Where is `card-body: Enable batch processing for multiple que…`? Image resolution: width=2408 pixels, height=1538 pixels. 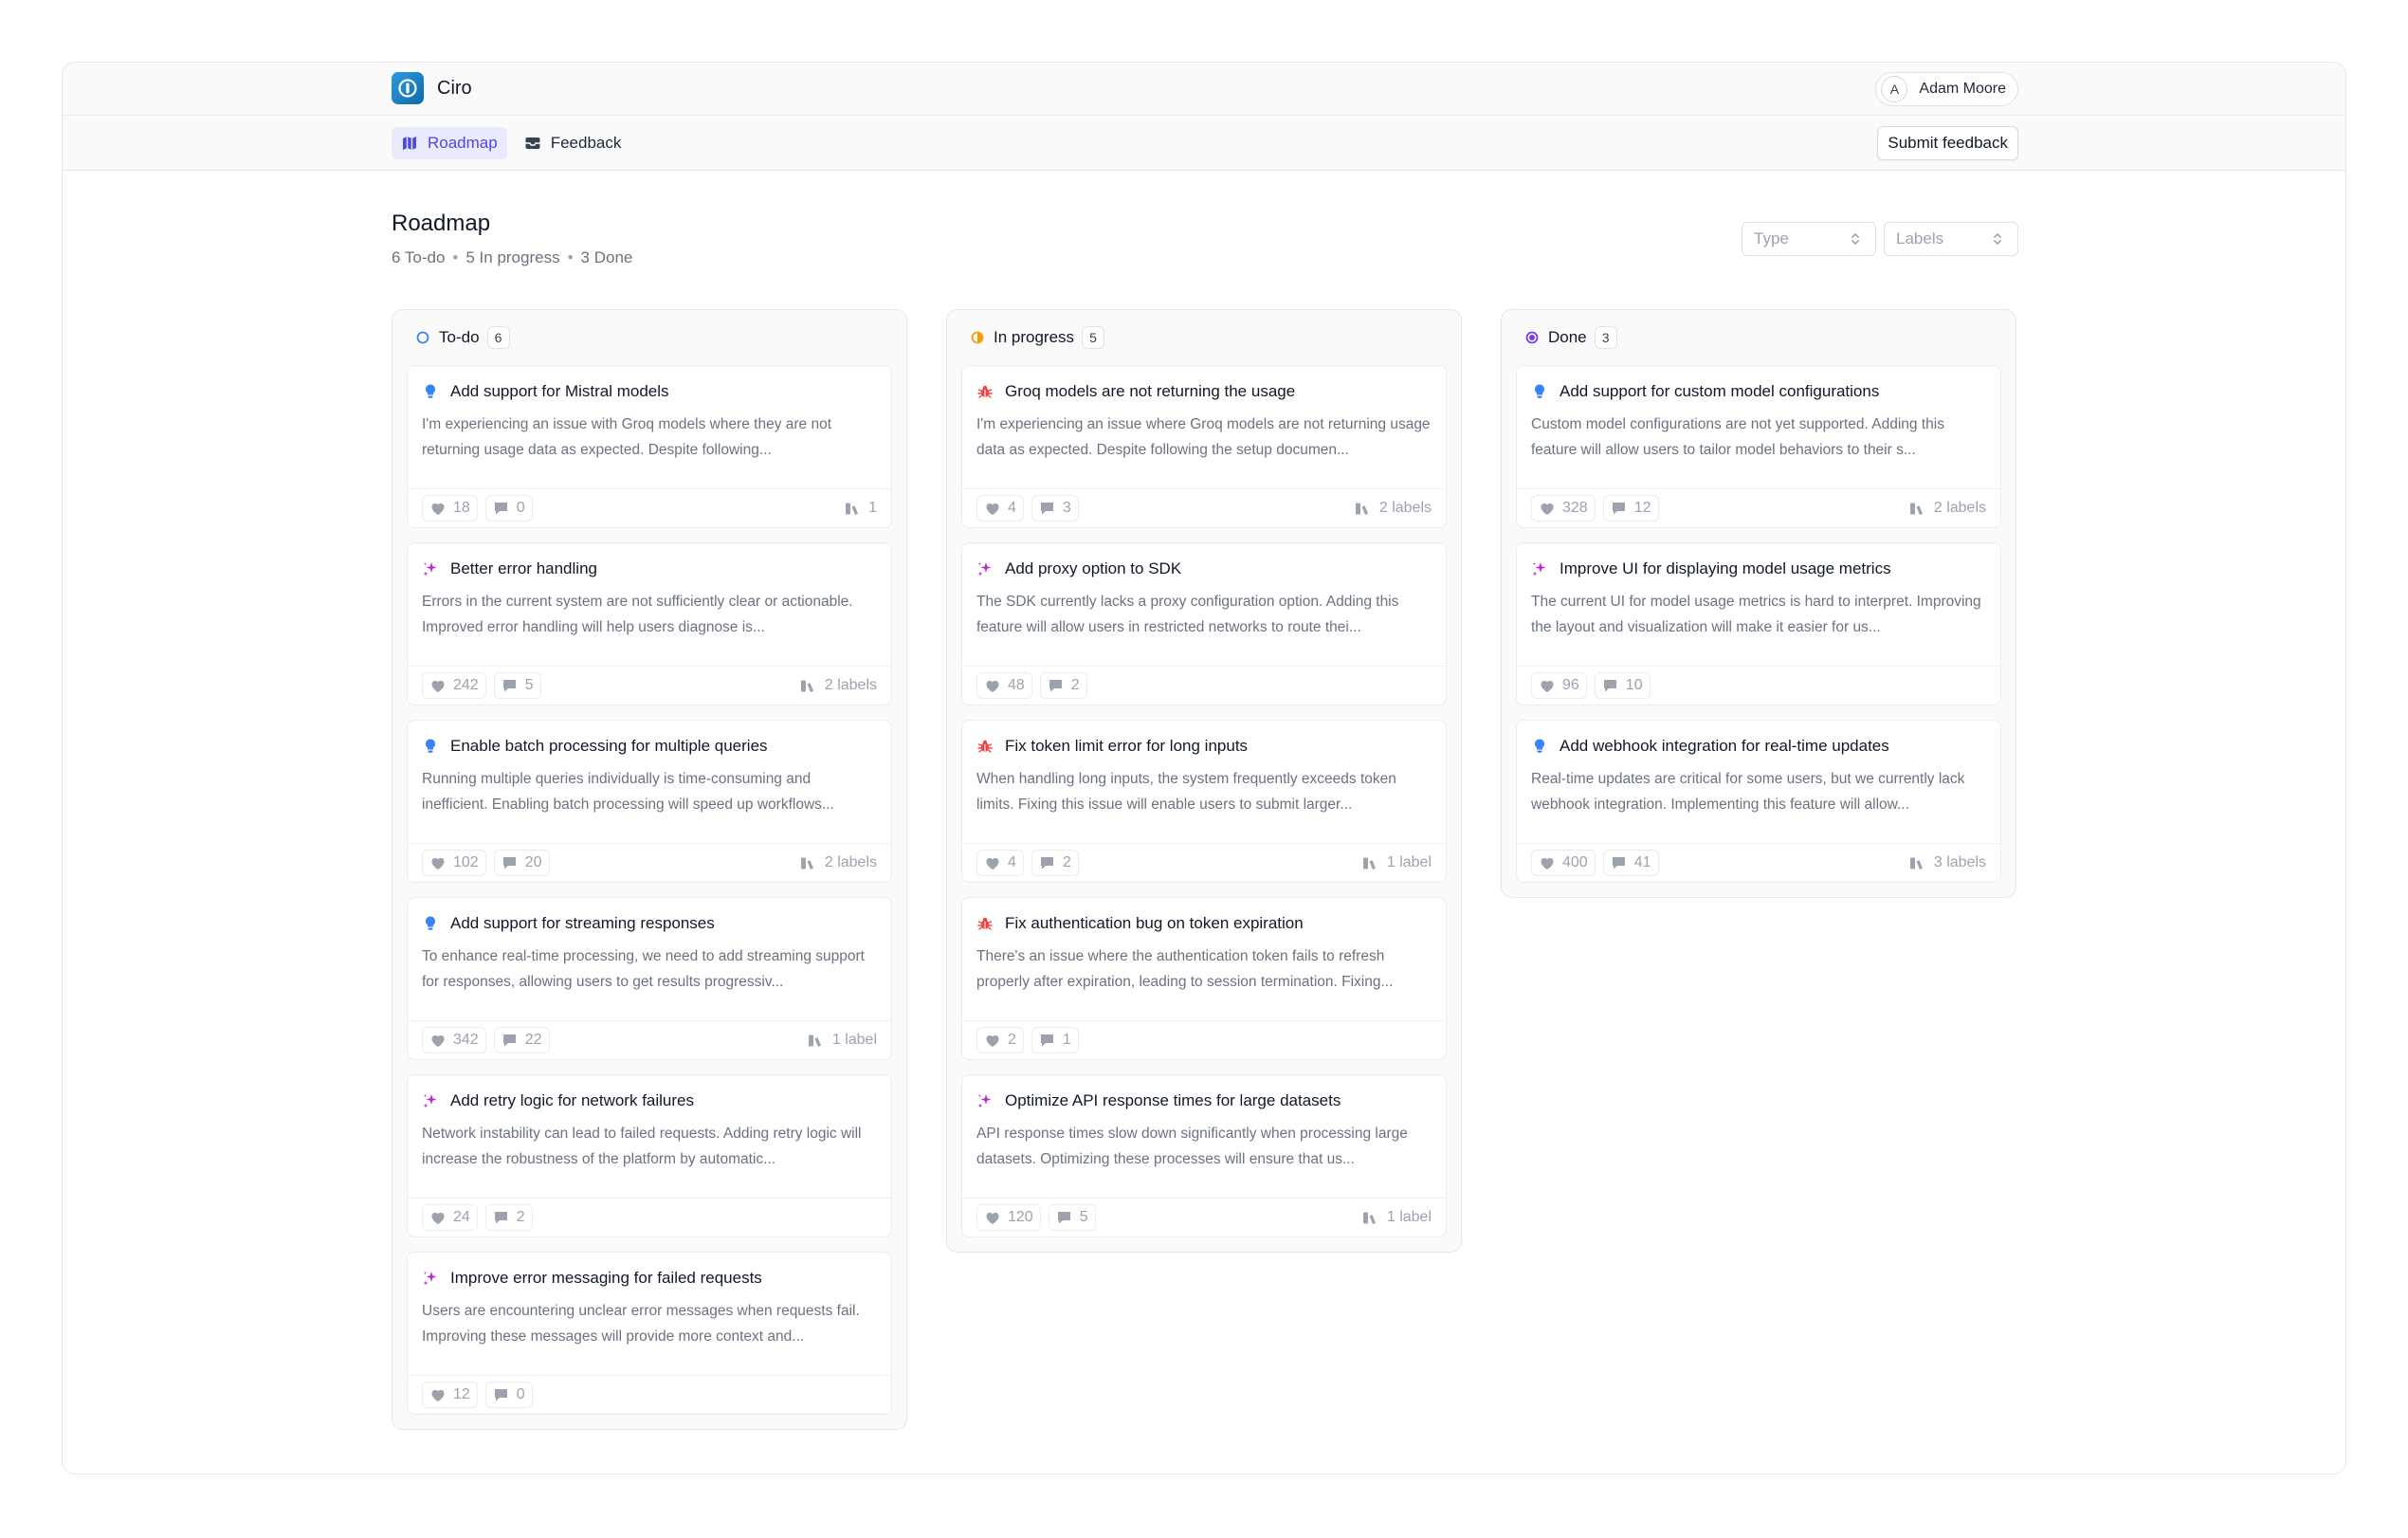 card-body: Enable batch processing for multiple que… is located at coordinates (649, 782).